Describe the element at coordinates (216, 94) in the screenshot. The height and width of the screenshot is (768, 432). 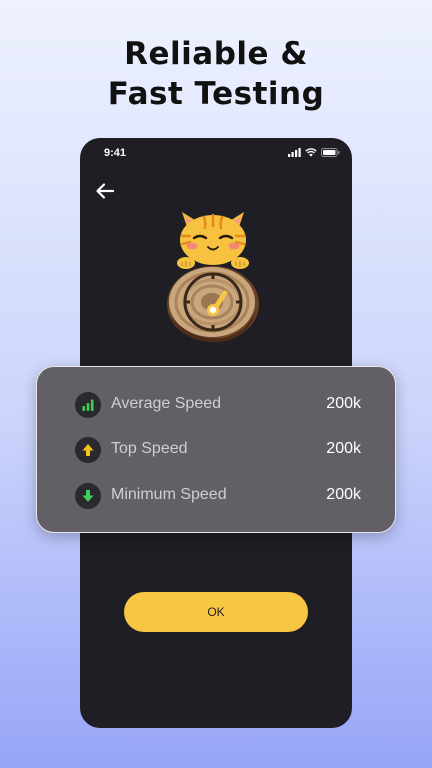
I see `headline-line-2: Fast Testing` at that location.